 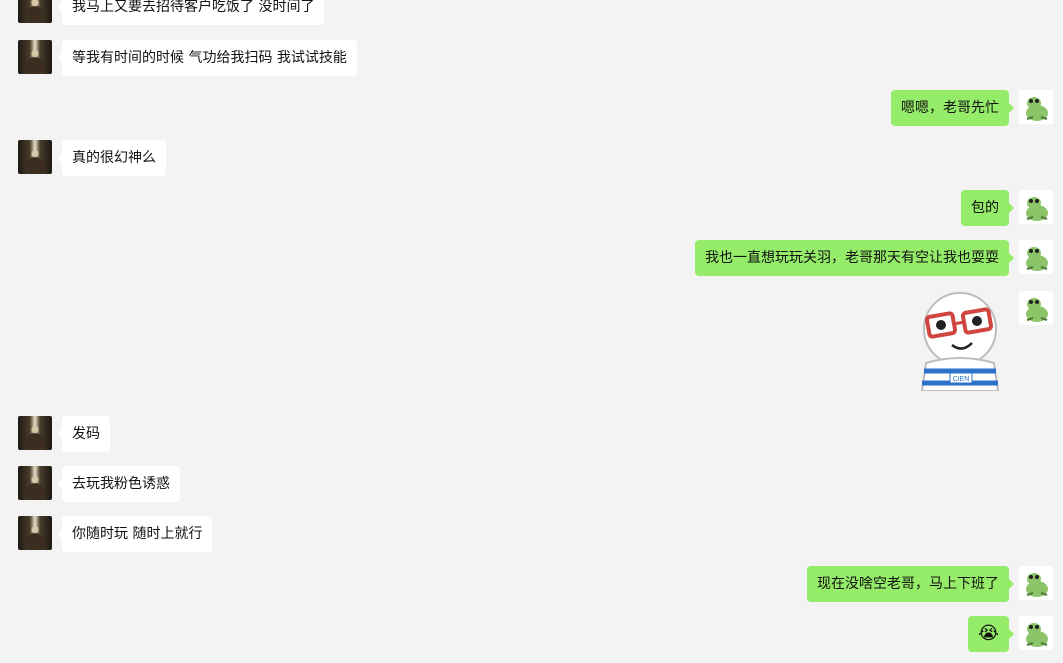 I want to click on incoming-message-bubble: 我马上又要去招待客户吃饭了 没时间了, so click(x=190, y=12).